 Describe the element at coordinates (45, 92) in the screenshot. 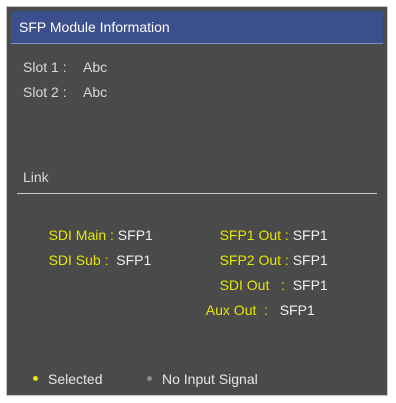

I see `slot-2-label: Slot 2 :` at that location.